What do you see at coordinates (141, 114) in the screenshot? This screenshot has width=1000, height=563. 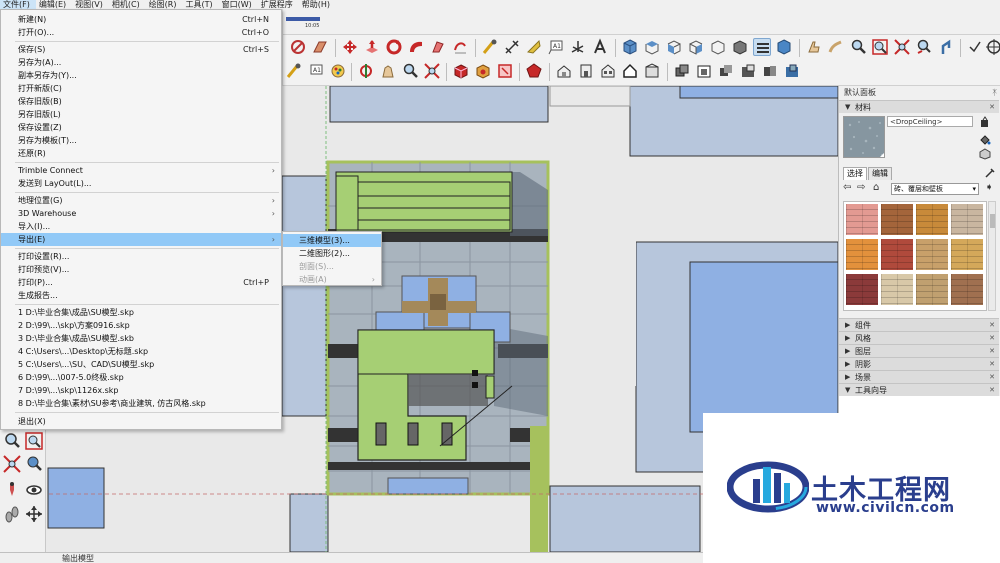 I see `menu-item-save-as-old-version: 另存旧版(L)` at bounding box center [141, 114].